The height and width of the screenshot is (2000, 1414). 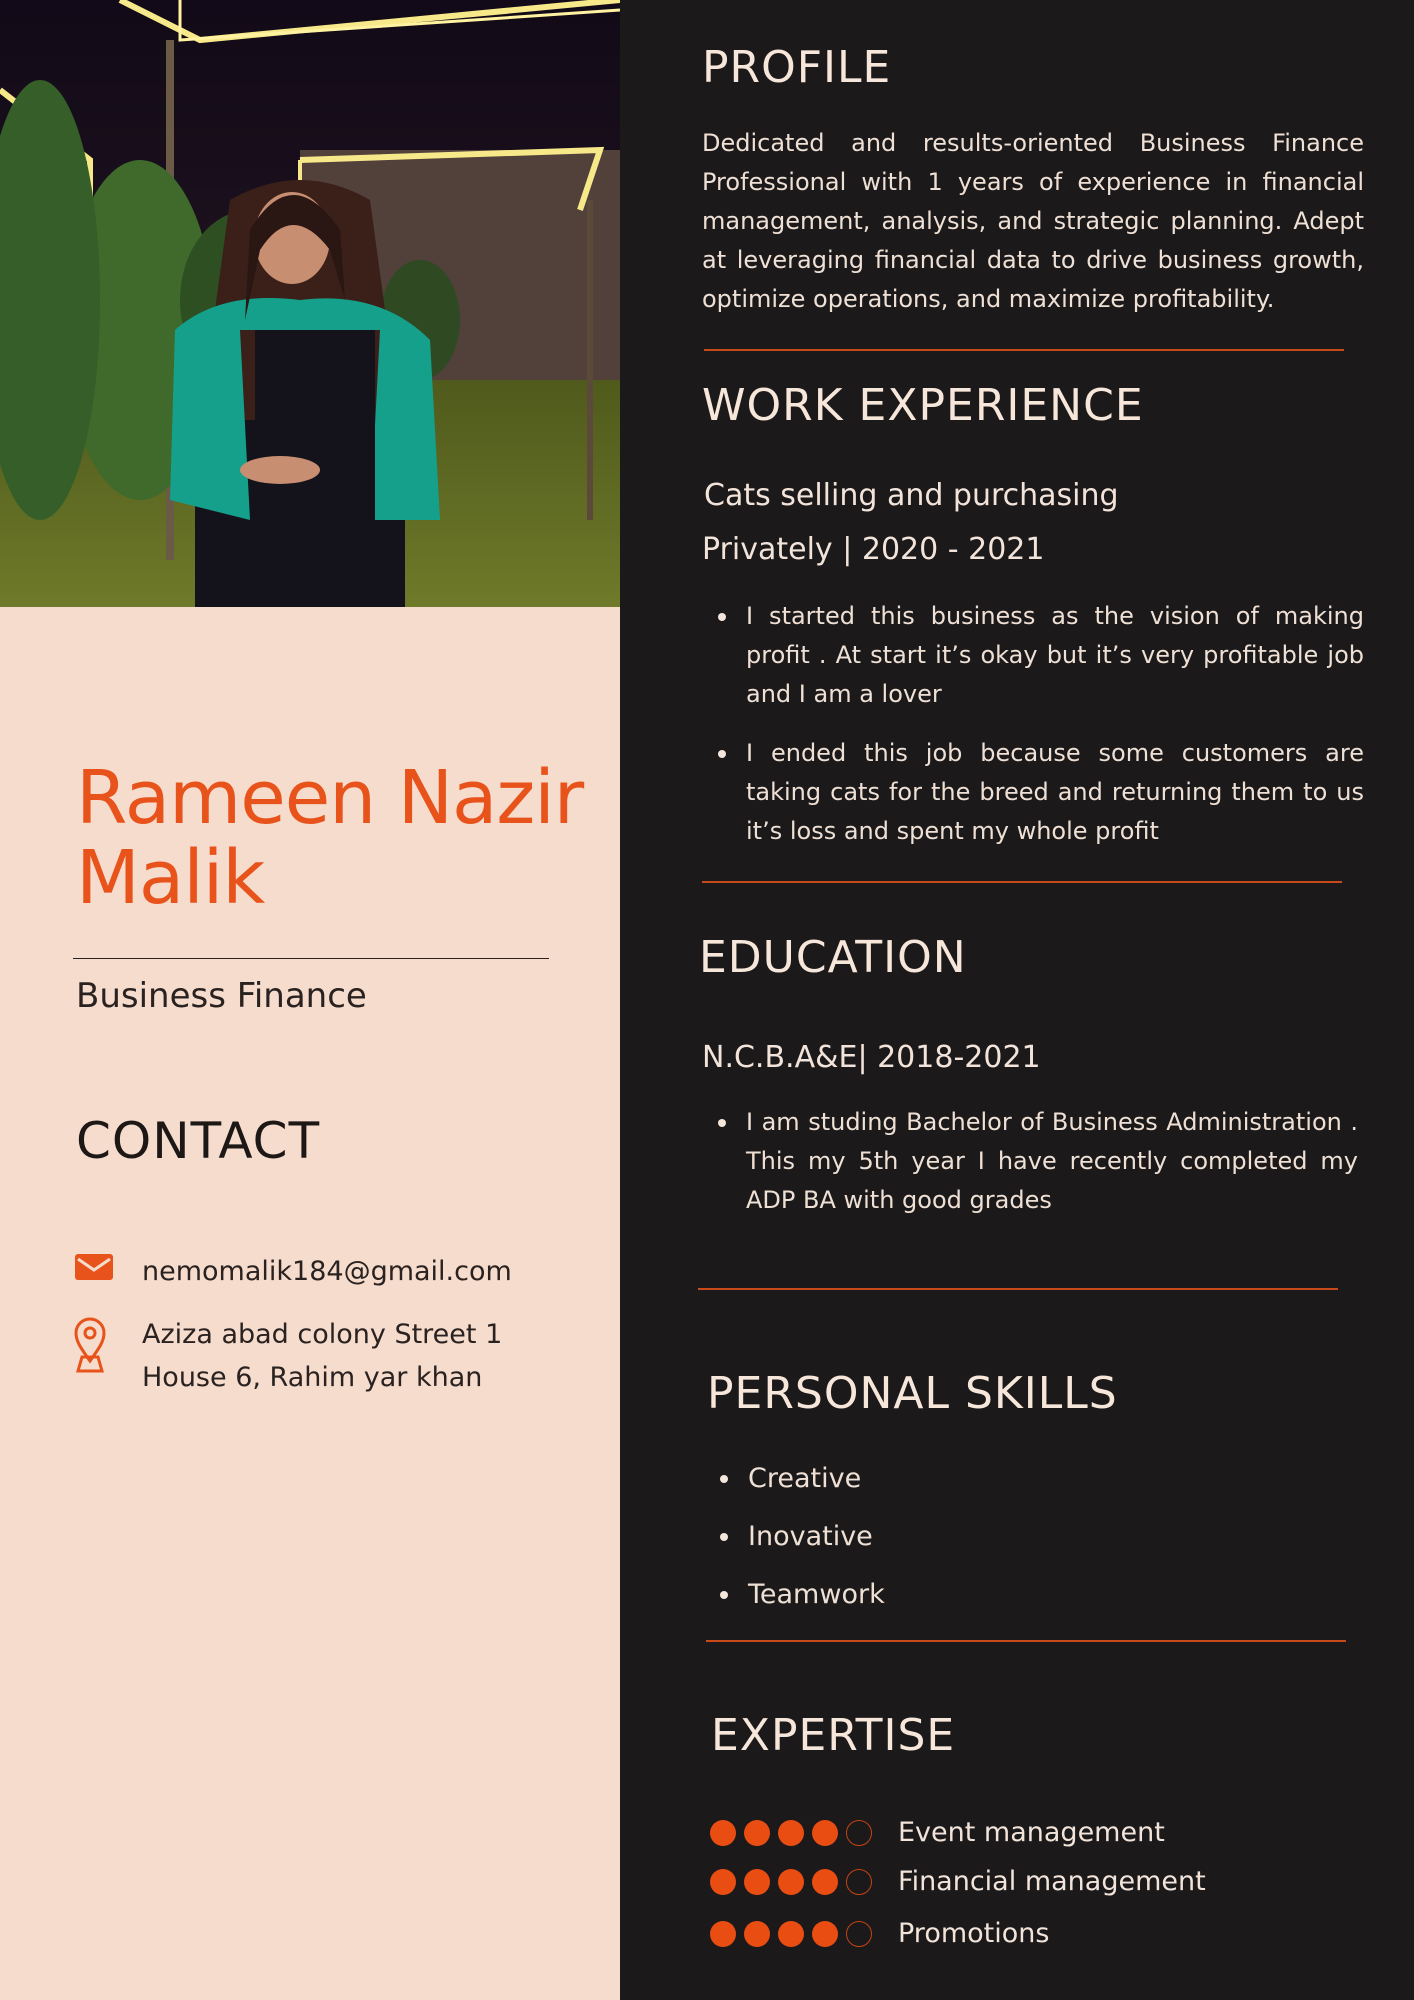 I want to click on profile-photo, so click(x=310, y=303).